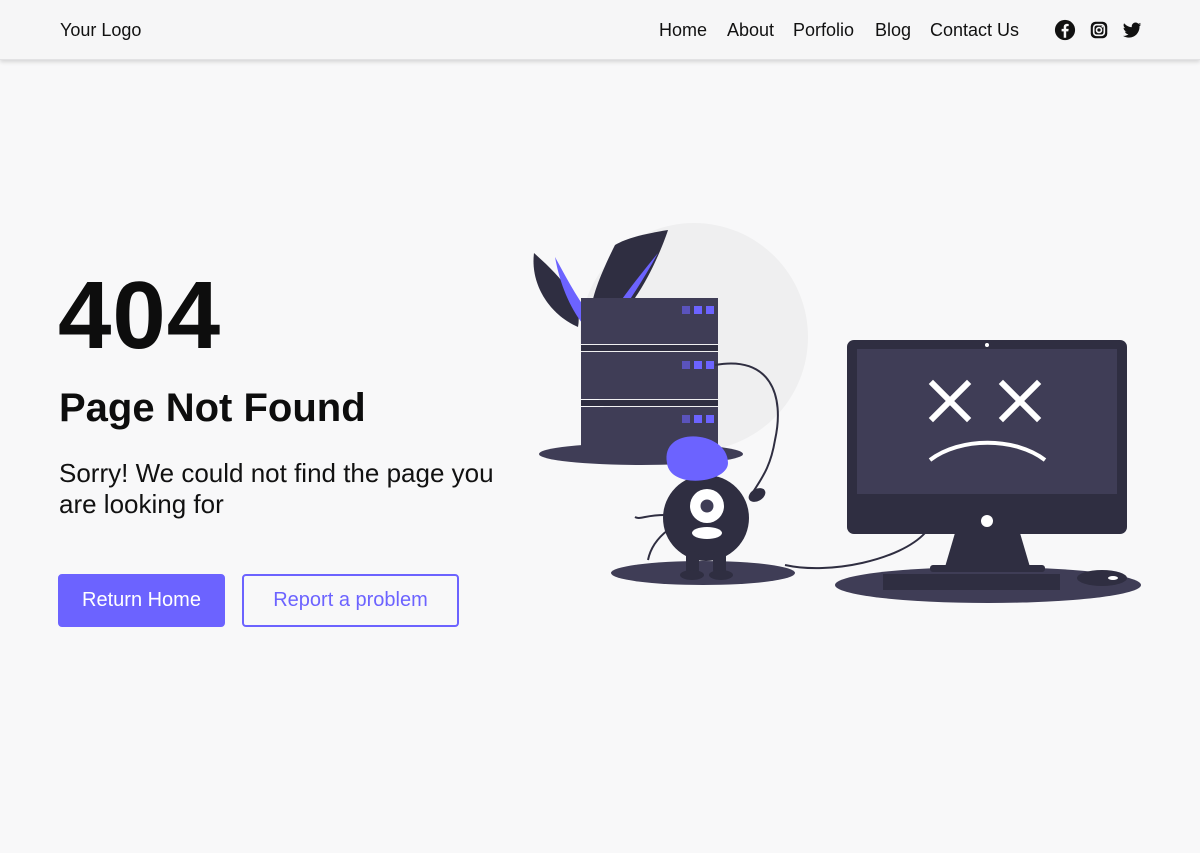 The height and width of the screenshot is (853, 1200). I want to click on twitter-icon, so click(1132, 30).